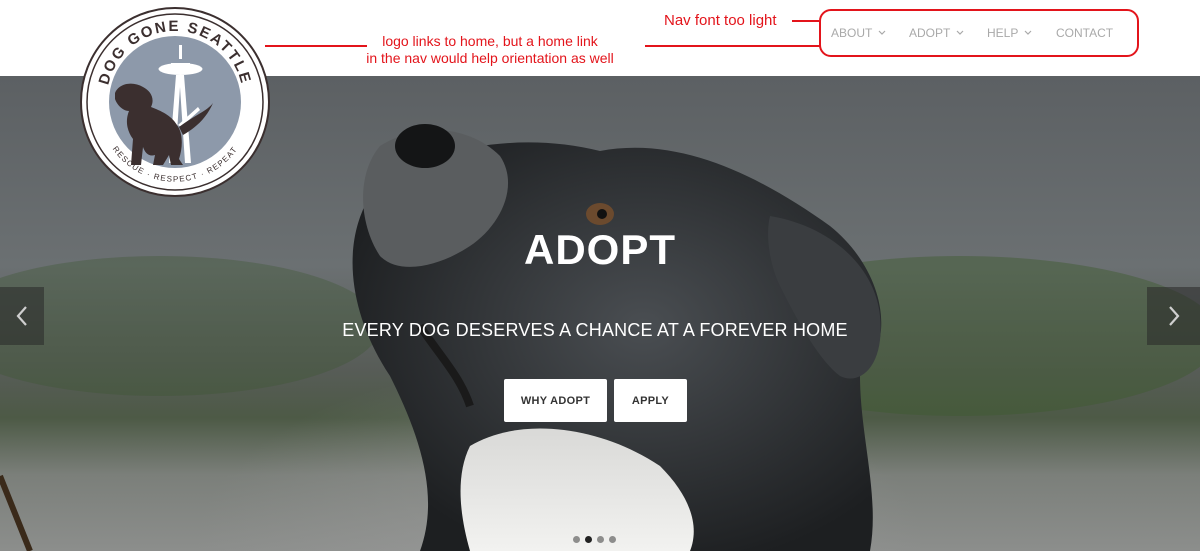 The width and height of the screenshot is (1200, 551). What do you see at coordinates (720, 20) in the screenshot?
I see `annotation-nav-note: Nav font too light` at bounding box center [720, 20].